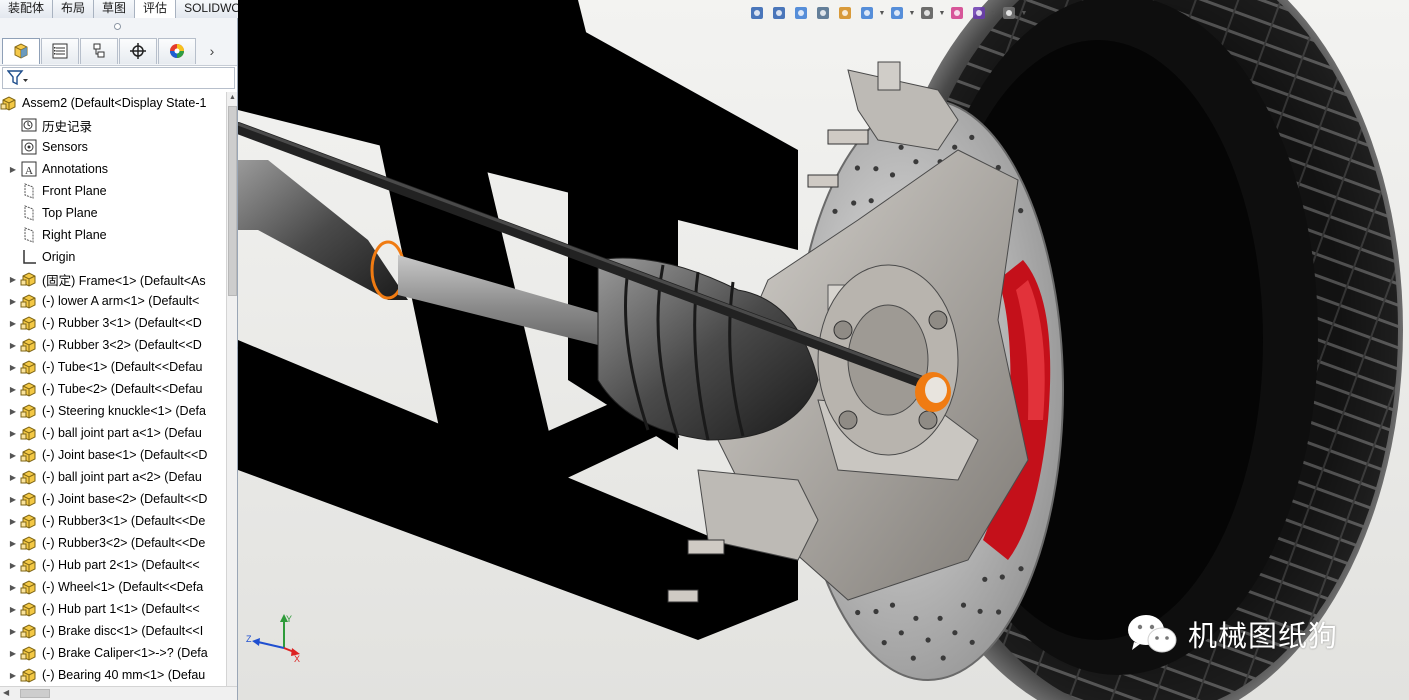  Describe the element at coordinates (113, 103) in the screenshot. I see `tree-root: Assem2 (Default<Display State-1` at that location.